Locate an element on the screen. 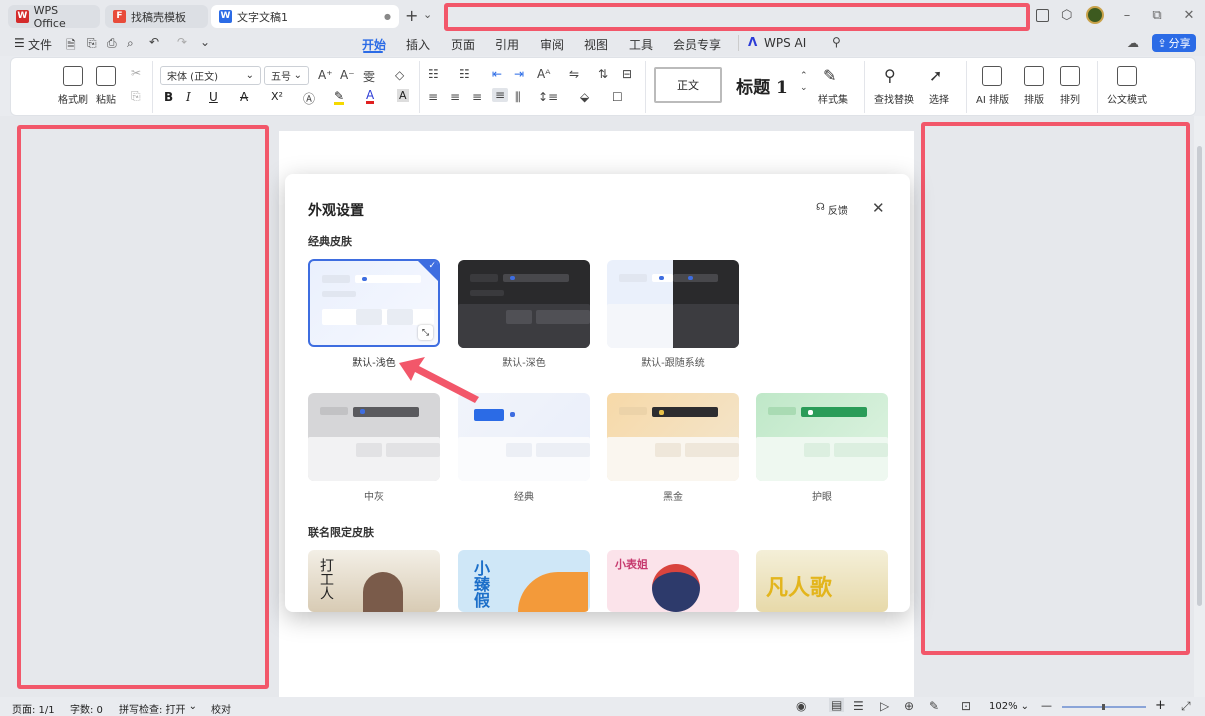  skin-black-gold is located at coordinates (673, 437).